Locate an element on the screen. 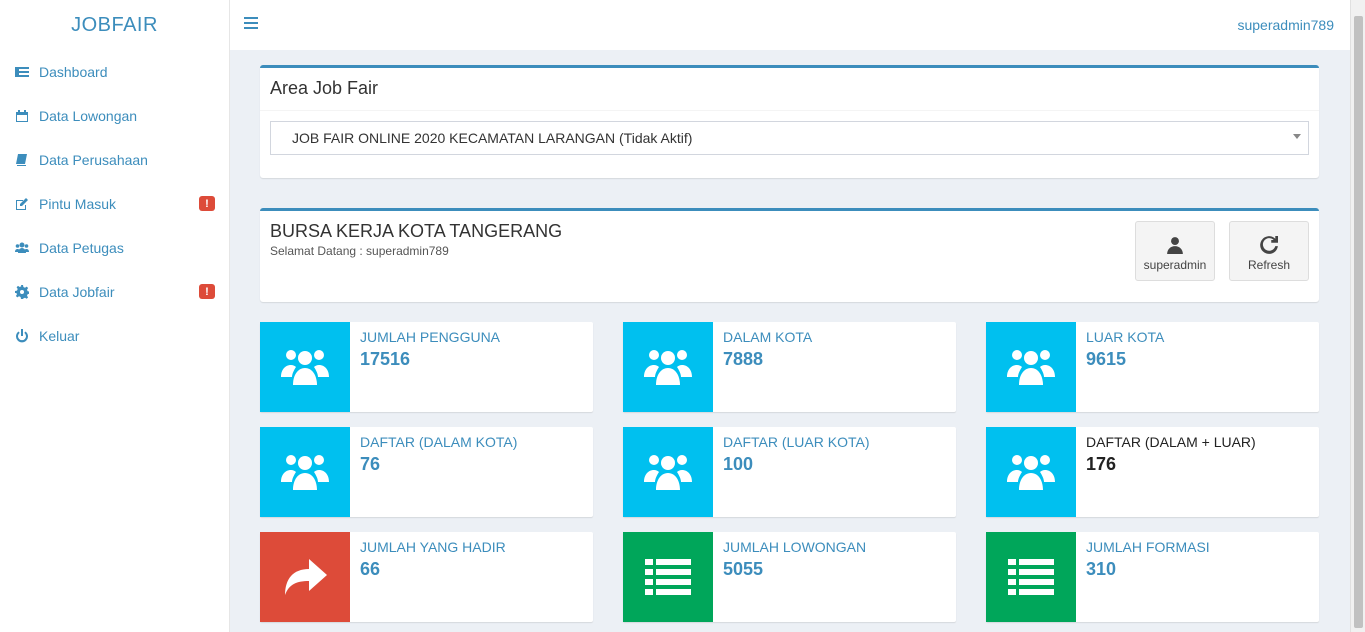 This screenshot has height=632, width=1365. book-icon is located at coordinates (22, 160).